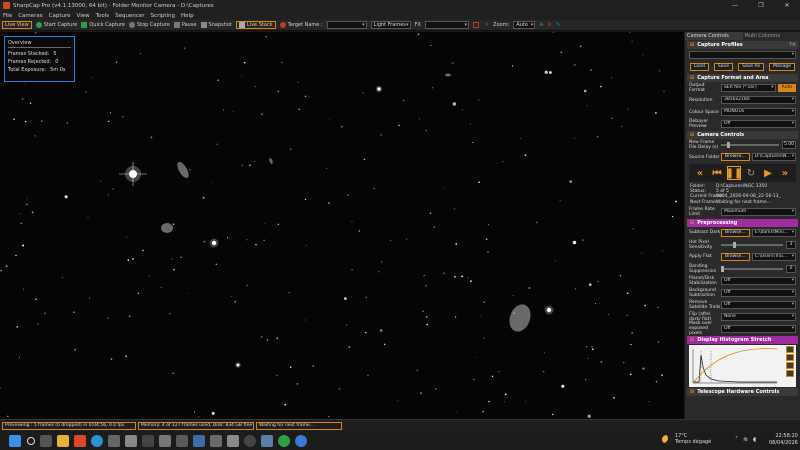  I want to click on mask-select: Off, so click(758, 328).